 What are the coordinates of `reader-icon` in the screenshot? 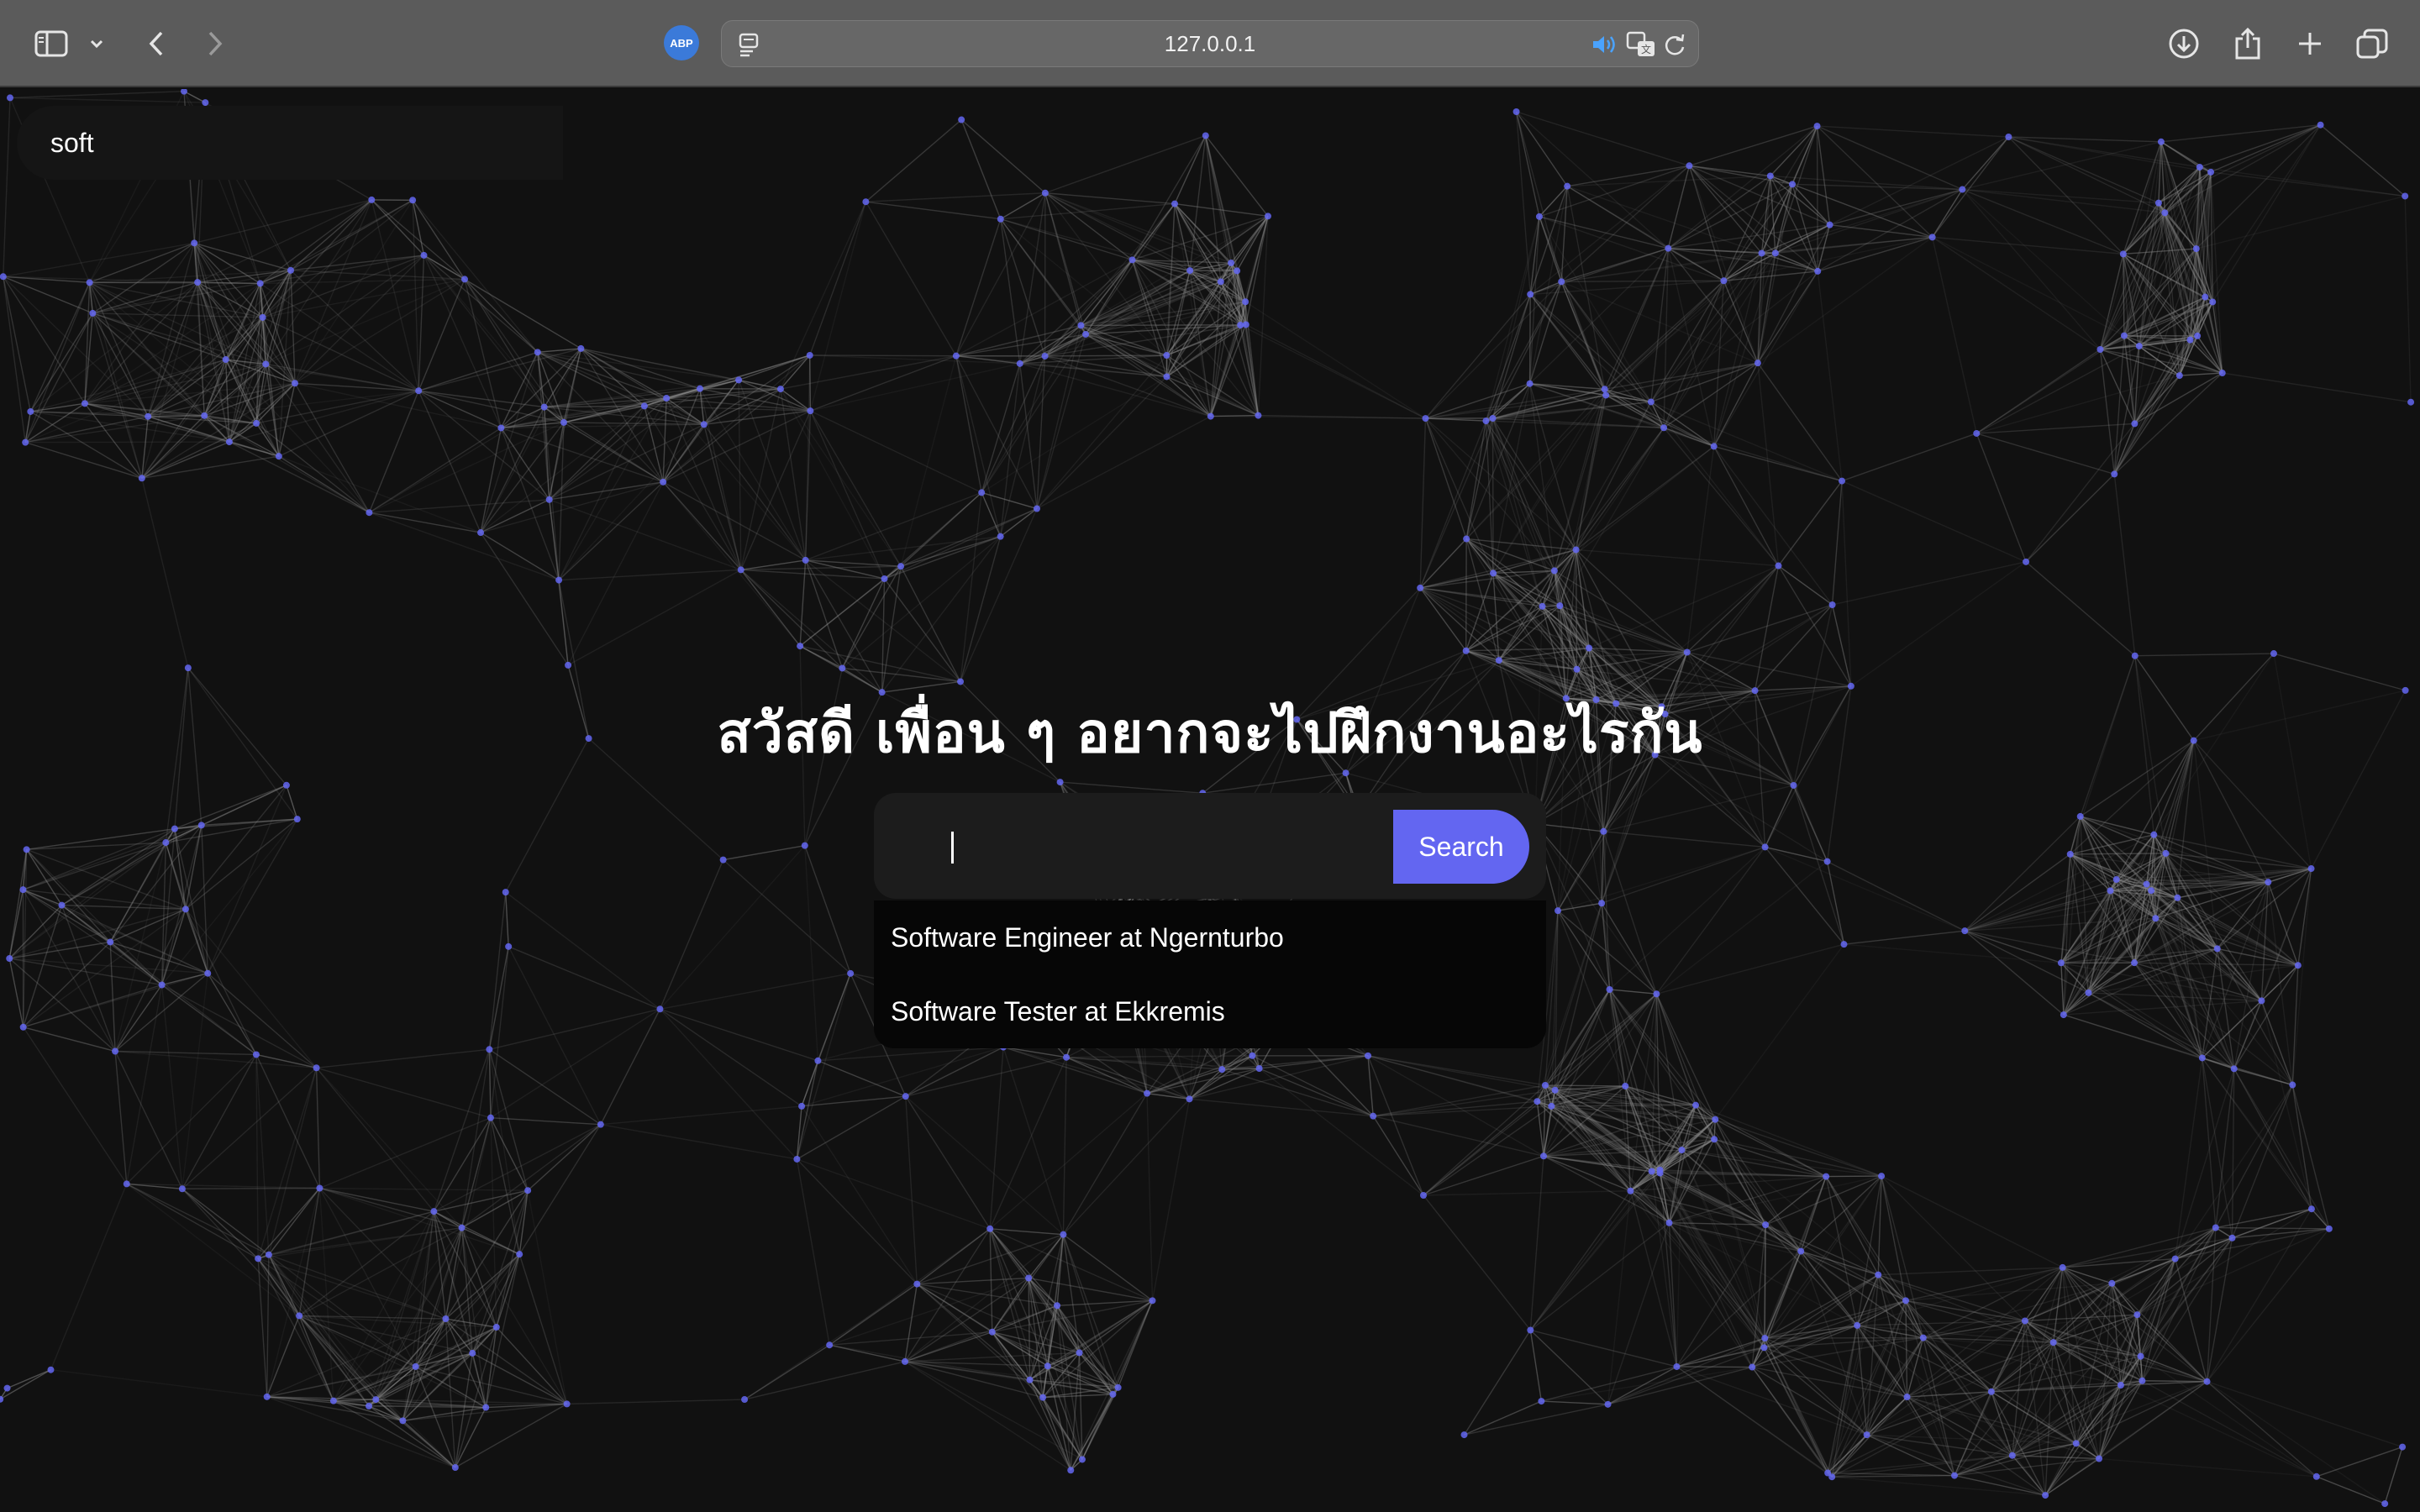 It's located at (749, 44).